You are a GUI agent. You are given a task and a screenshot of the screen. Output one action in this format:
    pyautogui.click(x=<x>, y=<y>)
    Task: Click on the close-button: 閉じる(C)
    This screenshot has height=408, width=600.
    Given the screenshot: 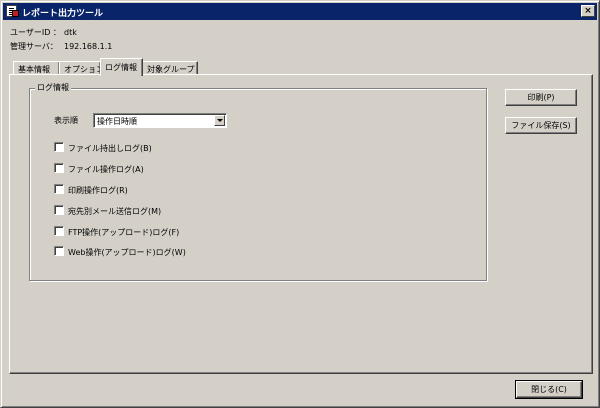 What is the action you would take?
    pyautogui.click(x=549, y=389)
    